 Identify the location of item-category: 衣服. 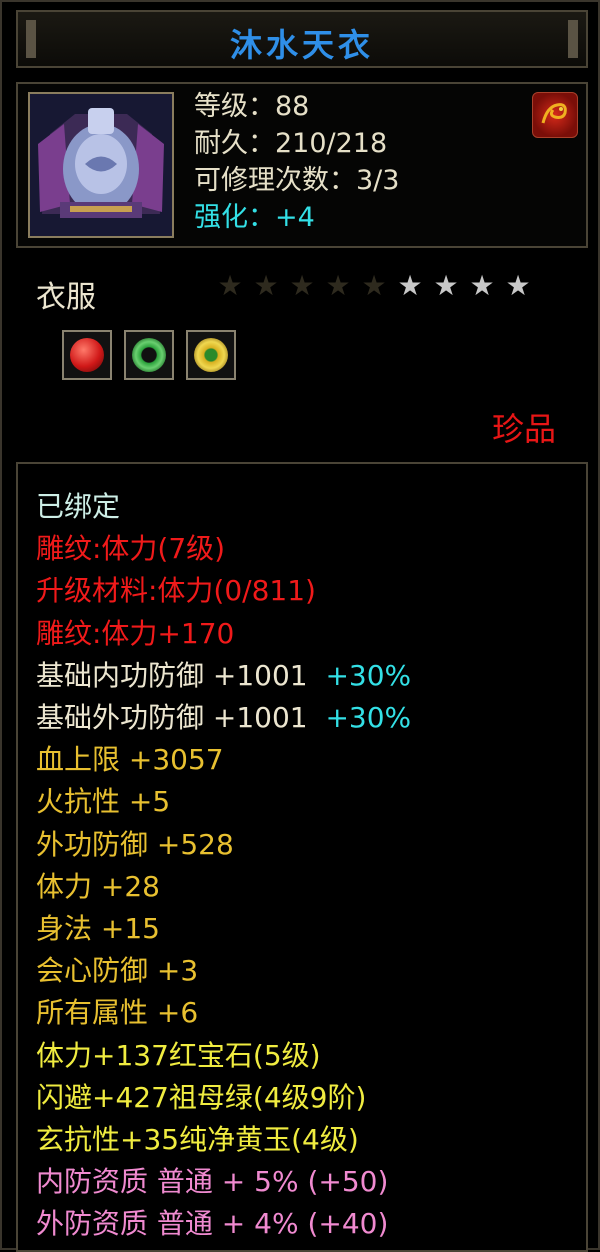
(66, 297).